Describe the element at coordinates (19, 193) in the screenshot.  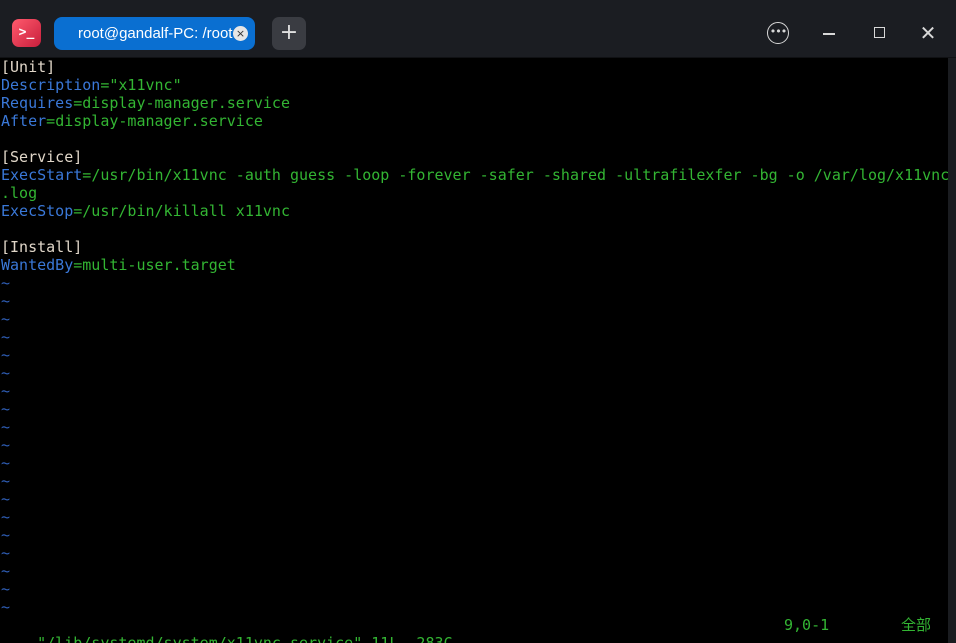
I see `config-value: .log` at that location.